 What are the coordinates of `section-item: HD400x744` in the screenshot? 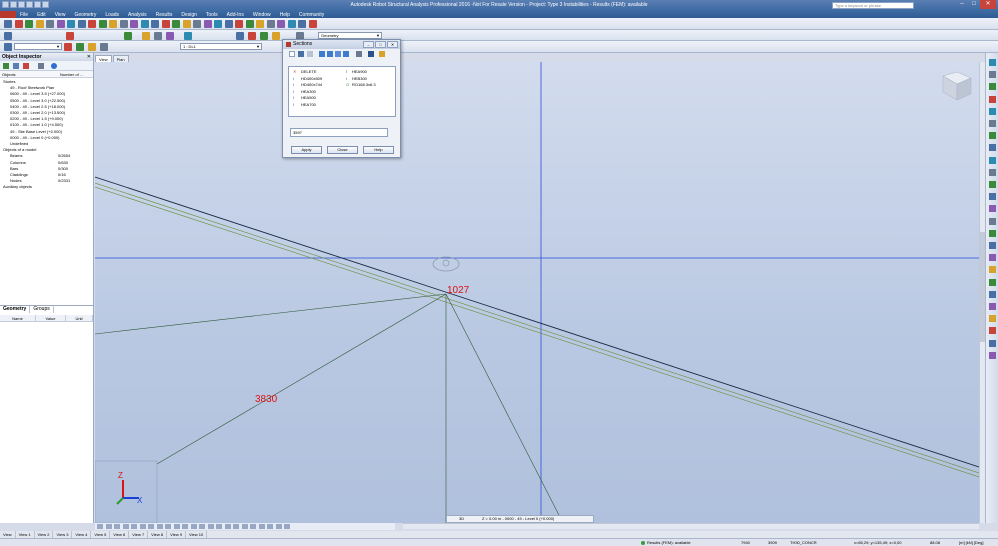 It's located at (311, 84).